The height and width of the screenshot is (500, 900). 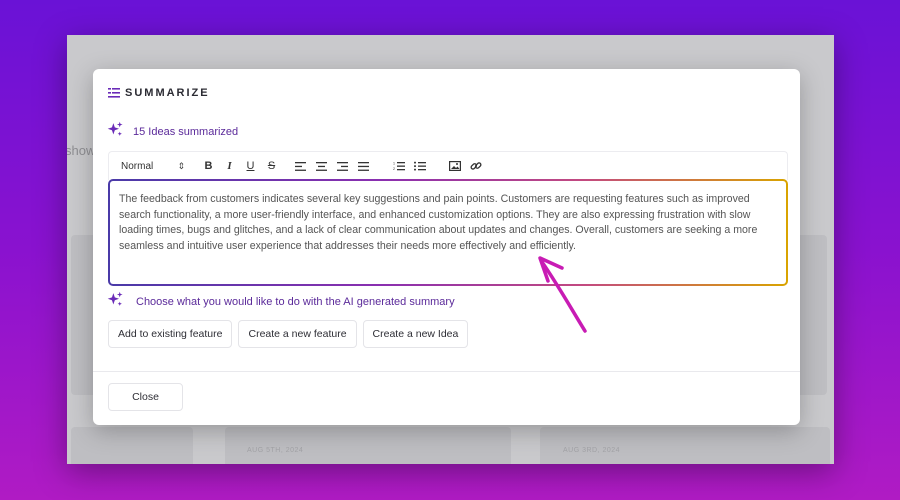 What do you see at coordinates (592, 450) in the screenshot?
I see `background-date: AUG 3RD, 2024` at bounding box center [592, 450].